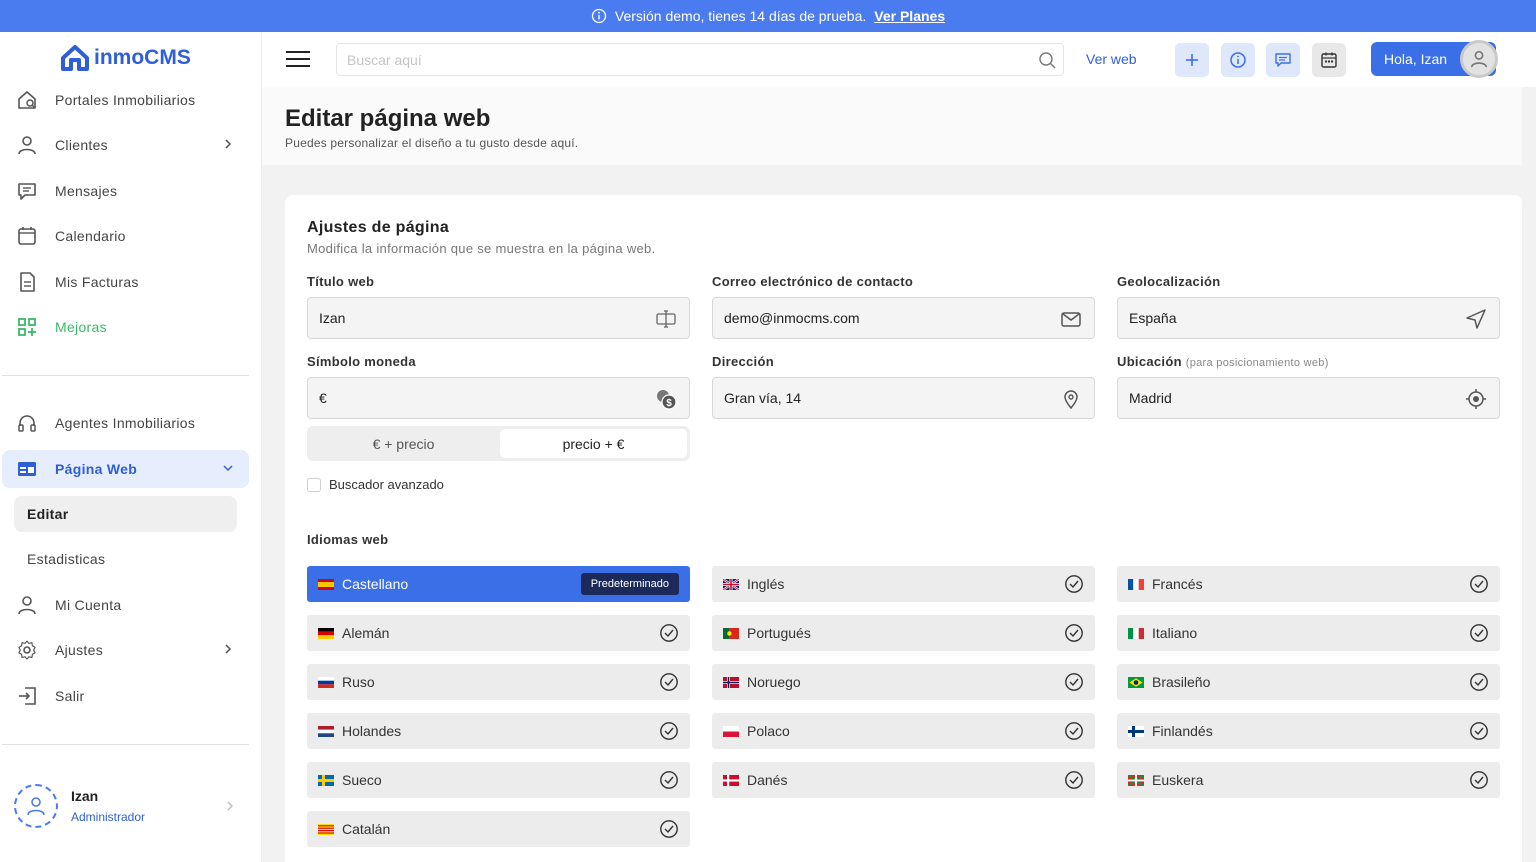 This screenshot has width=1536, height=862. Describe the element at coordinates (326, 633) in the screenshot. I see `flag-de-icon` at that location.